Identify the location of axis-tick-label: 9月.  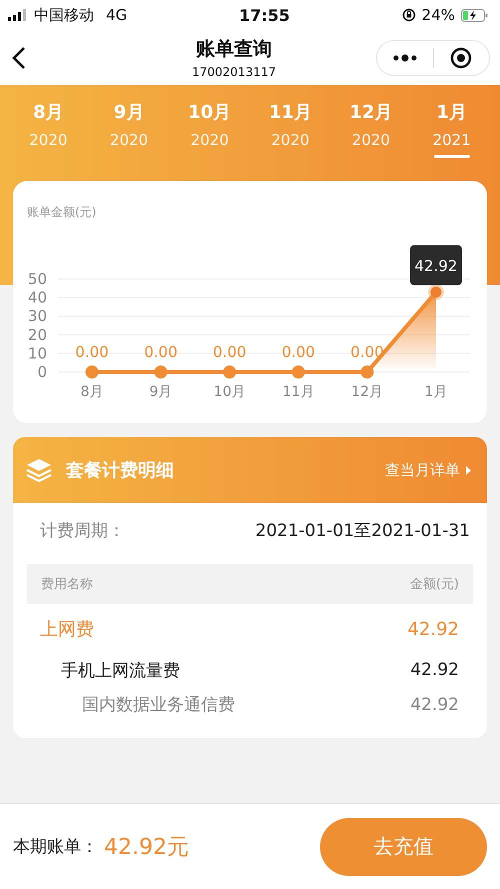
(160, 392).